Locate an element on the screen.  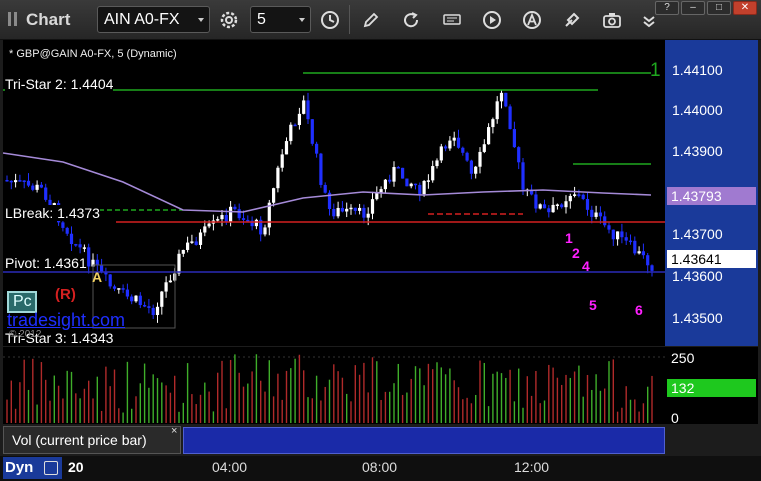
volume-chart-canvas is located at coordinates (334, 388).